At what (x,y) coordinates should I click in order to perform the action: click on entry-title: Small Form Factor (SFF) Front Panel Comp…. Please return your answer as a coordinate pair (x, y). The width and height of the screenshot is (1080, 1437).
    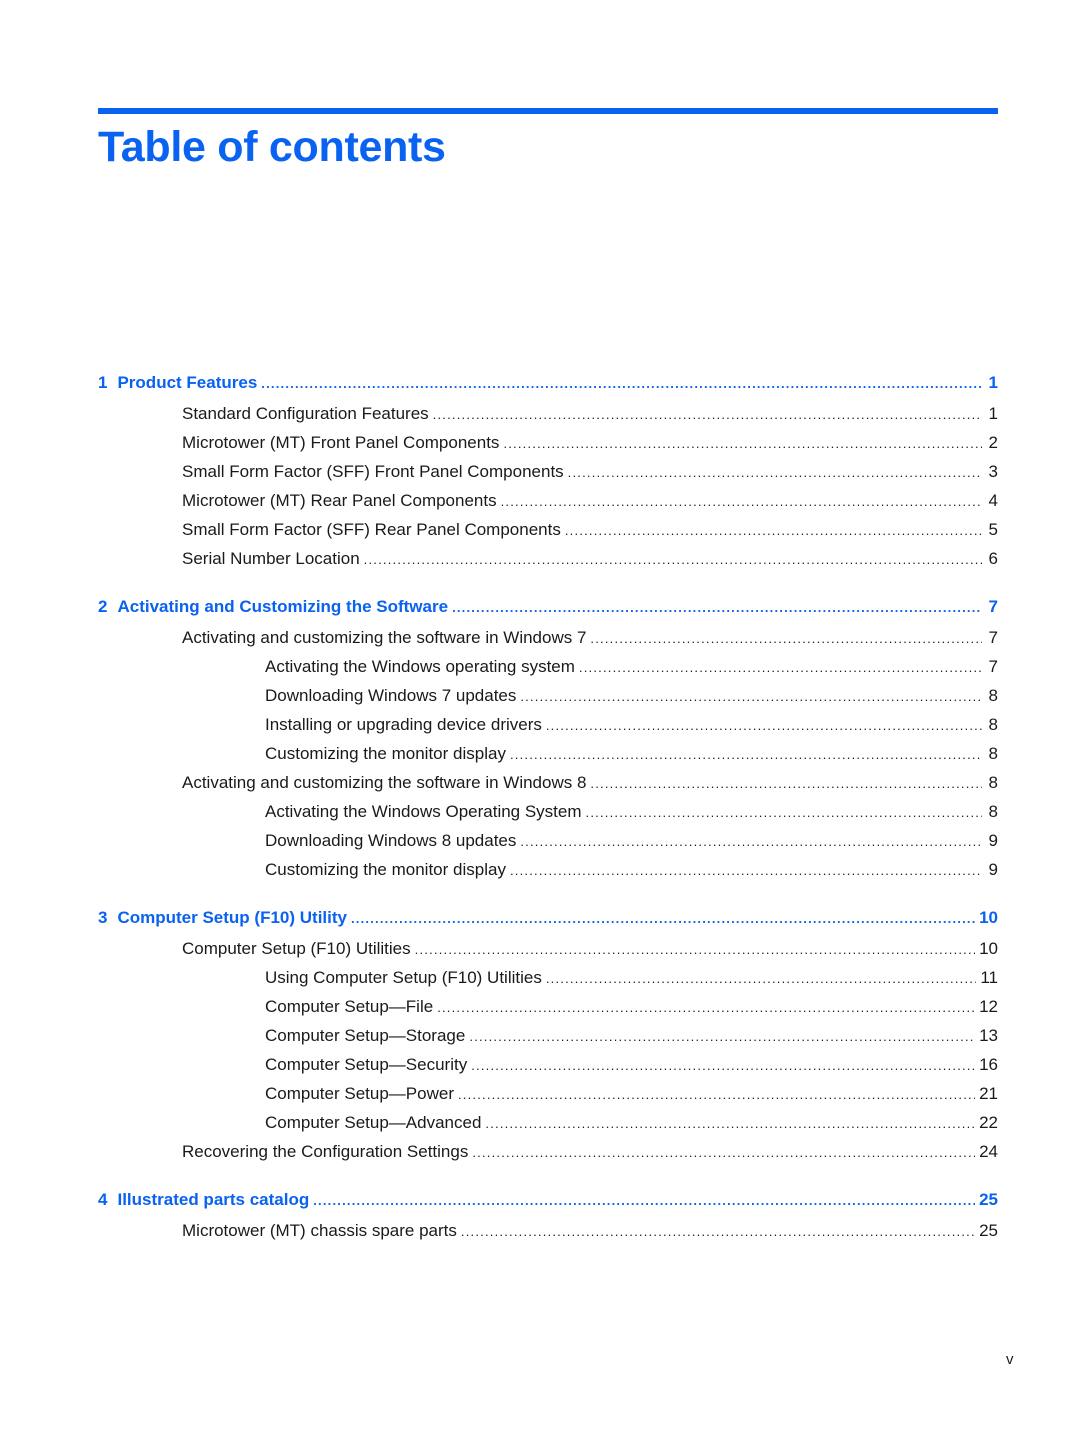
    Looking at the image, I should click on (373, 471).